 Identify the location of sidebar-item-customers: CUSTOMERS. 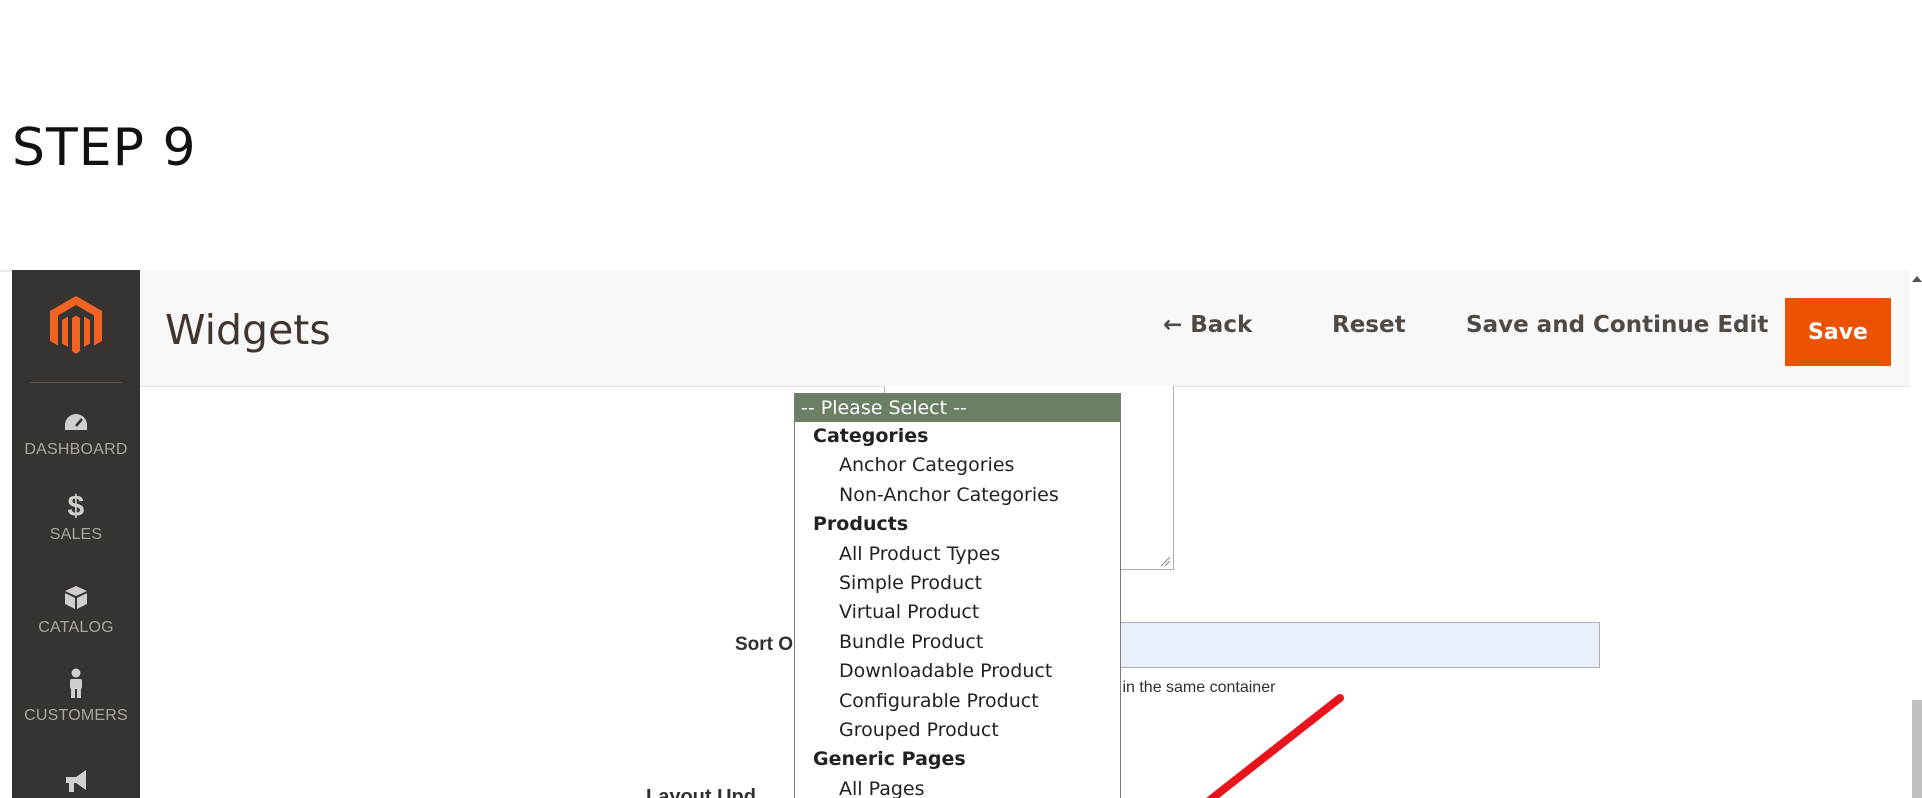
(76, 696).